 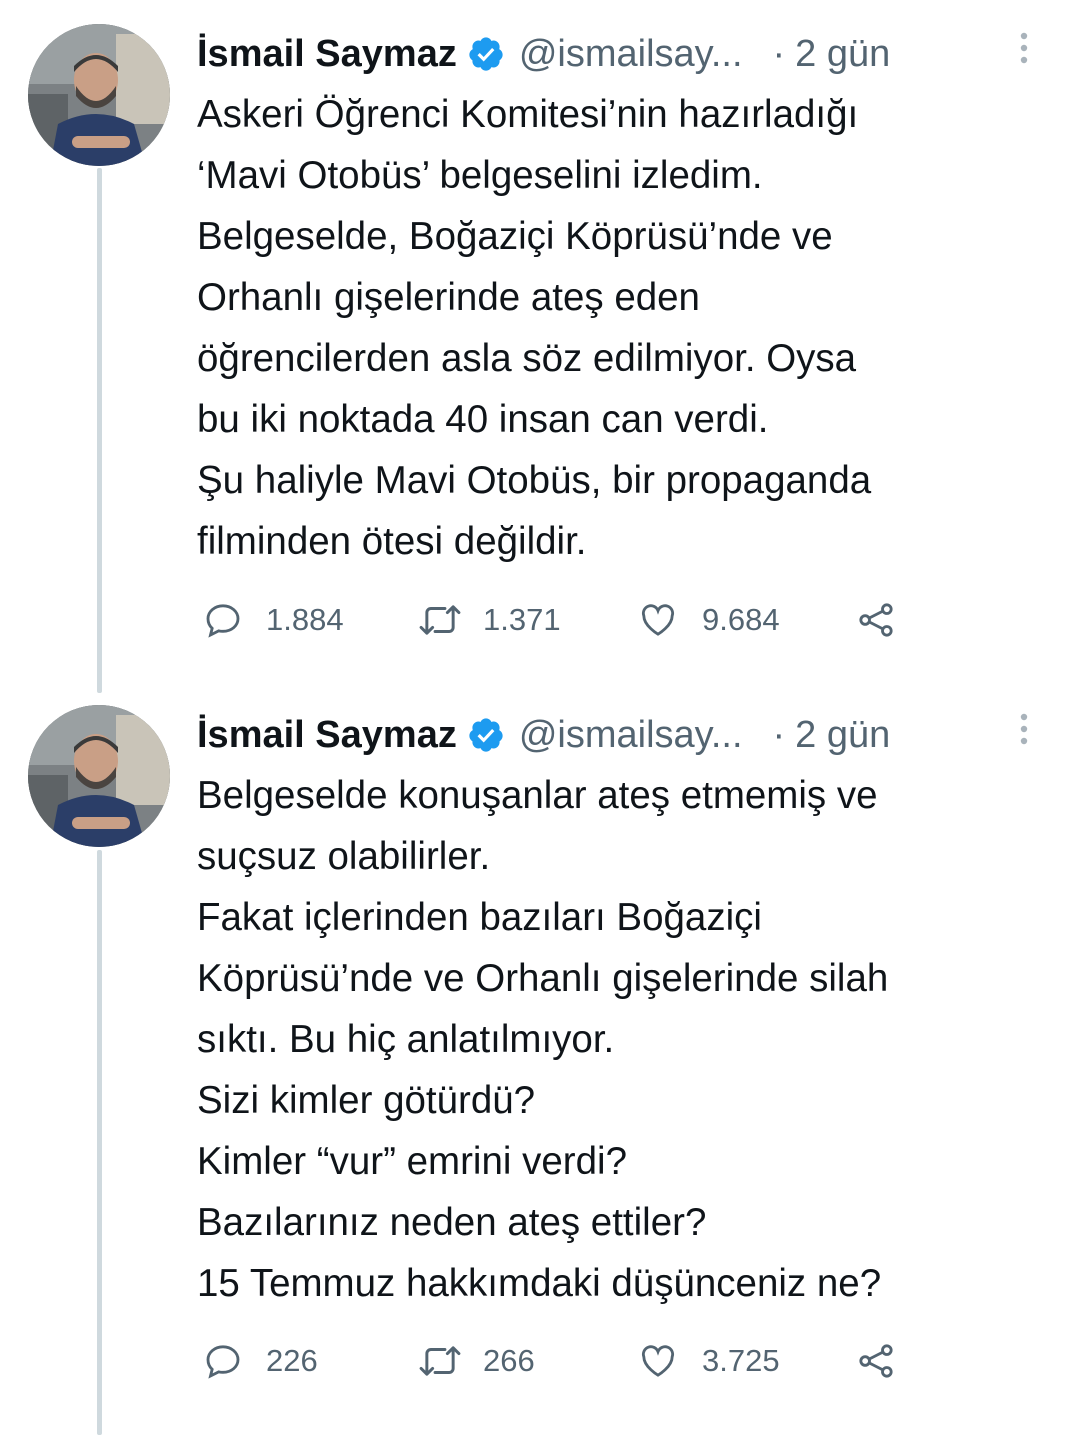 What do you see at coordinates (260, 1361) in the screenshot?
I see `reply-button: 226` at bounding box center [260, 1361].